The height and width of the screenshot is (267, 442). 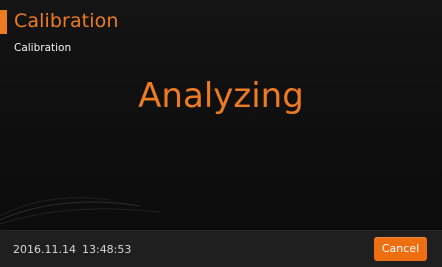 What do you see at coordinates (400, 249) in the screenshot?
I see `cancel-button: Cancel` at bounding box center [400, 249].